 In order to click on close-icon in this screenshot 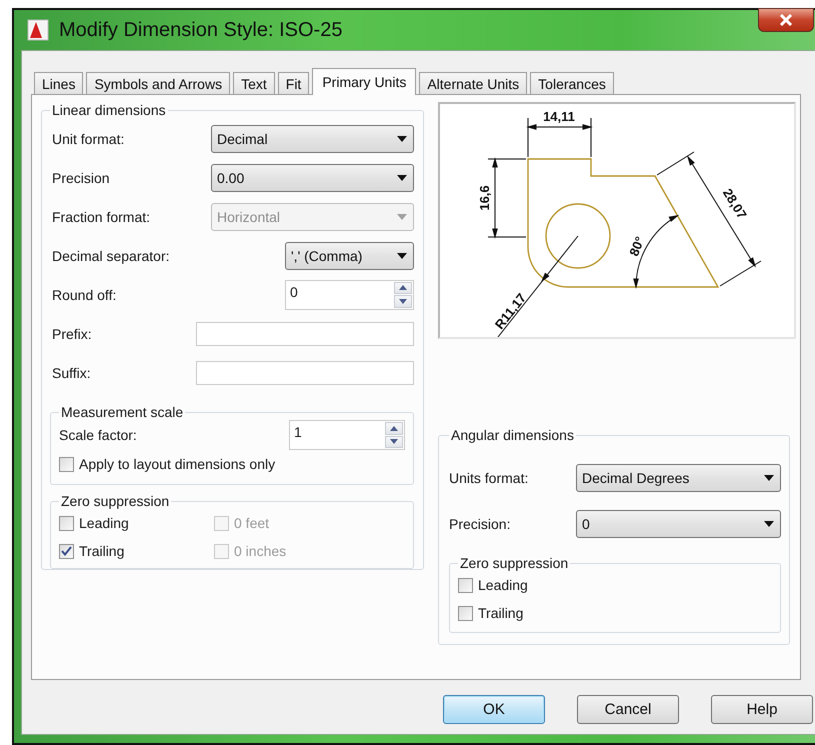, I will do `click(786, 20)`.